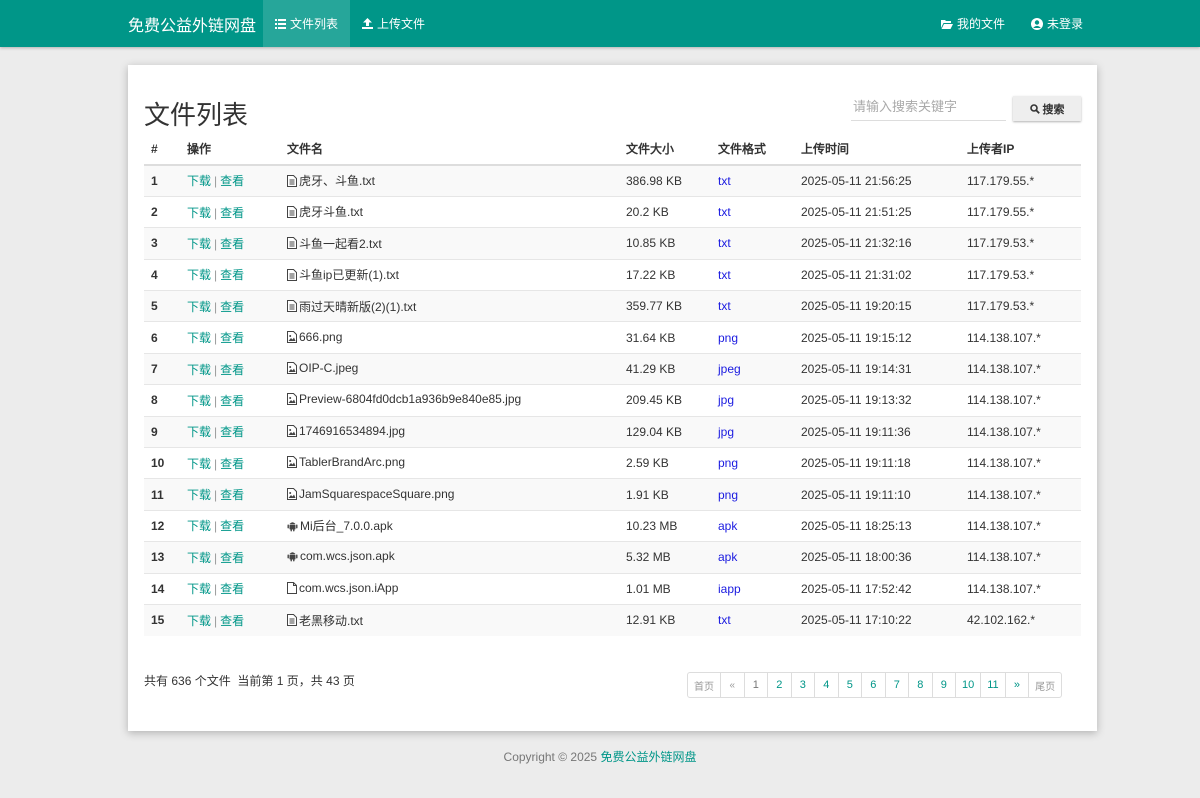 This screenshot has width=1200, height=798. What do you see at coordinates (648, 757) in the screenshot?
I see `footer-site-link: 免费公益外链网盘` at bounding box center [648, 757].